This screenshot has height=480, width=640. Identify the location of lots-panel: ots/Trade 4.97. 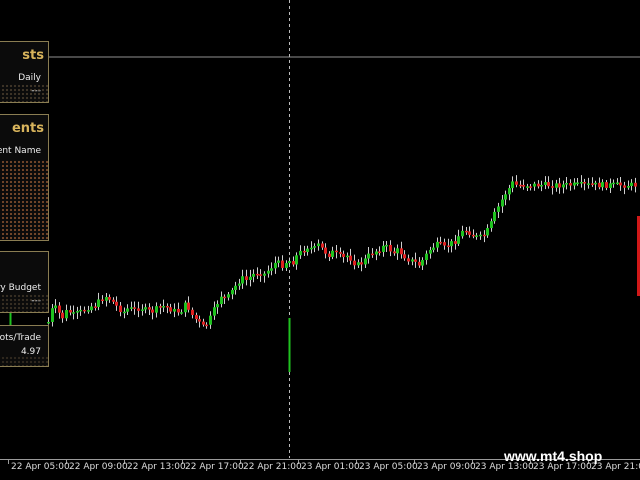
(24, 346).